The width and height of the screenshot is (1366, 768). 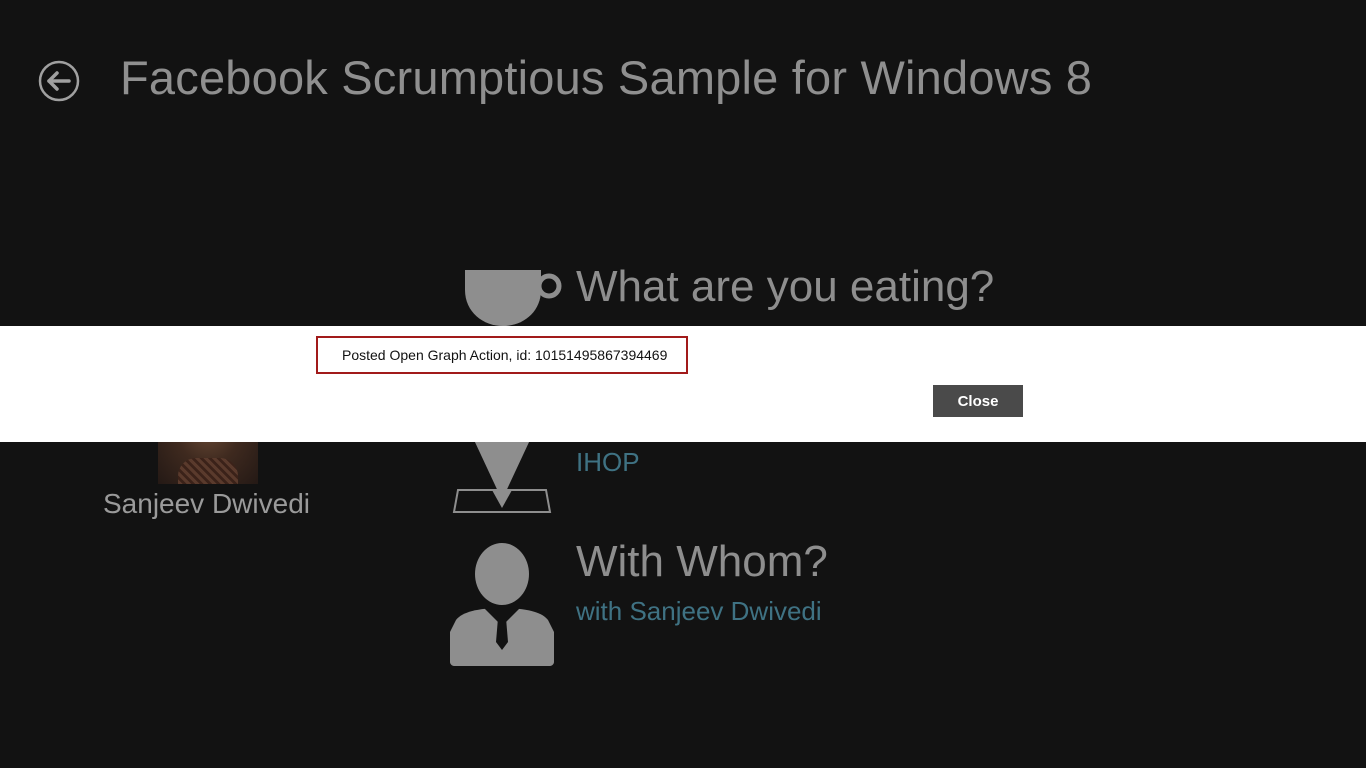 I want to click on eating-title: What are you eating?, so click(x=785, y=287).